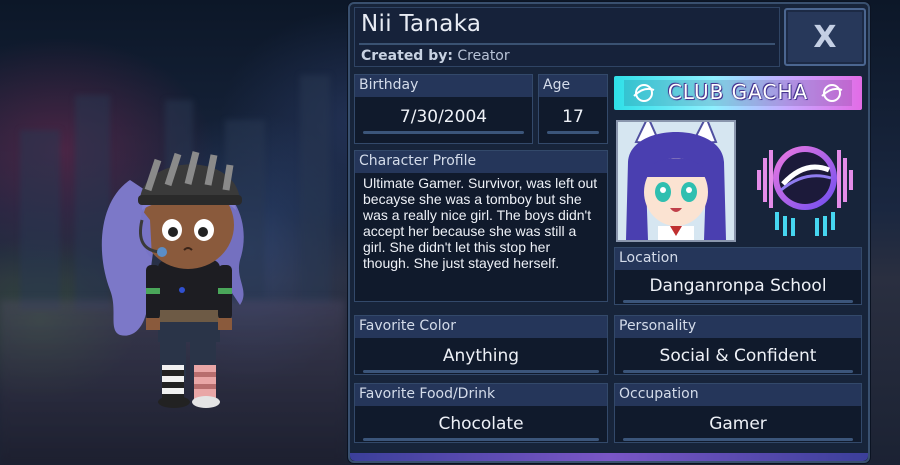 Image resolution: width=900 pixels, height=465 pixels. Describe the element at coordinates (738, 327) in the screenshot. I see `personality-label: Personality` at that location.